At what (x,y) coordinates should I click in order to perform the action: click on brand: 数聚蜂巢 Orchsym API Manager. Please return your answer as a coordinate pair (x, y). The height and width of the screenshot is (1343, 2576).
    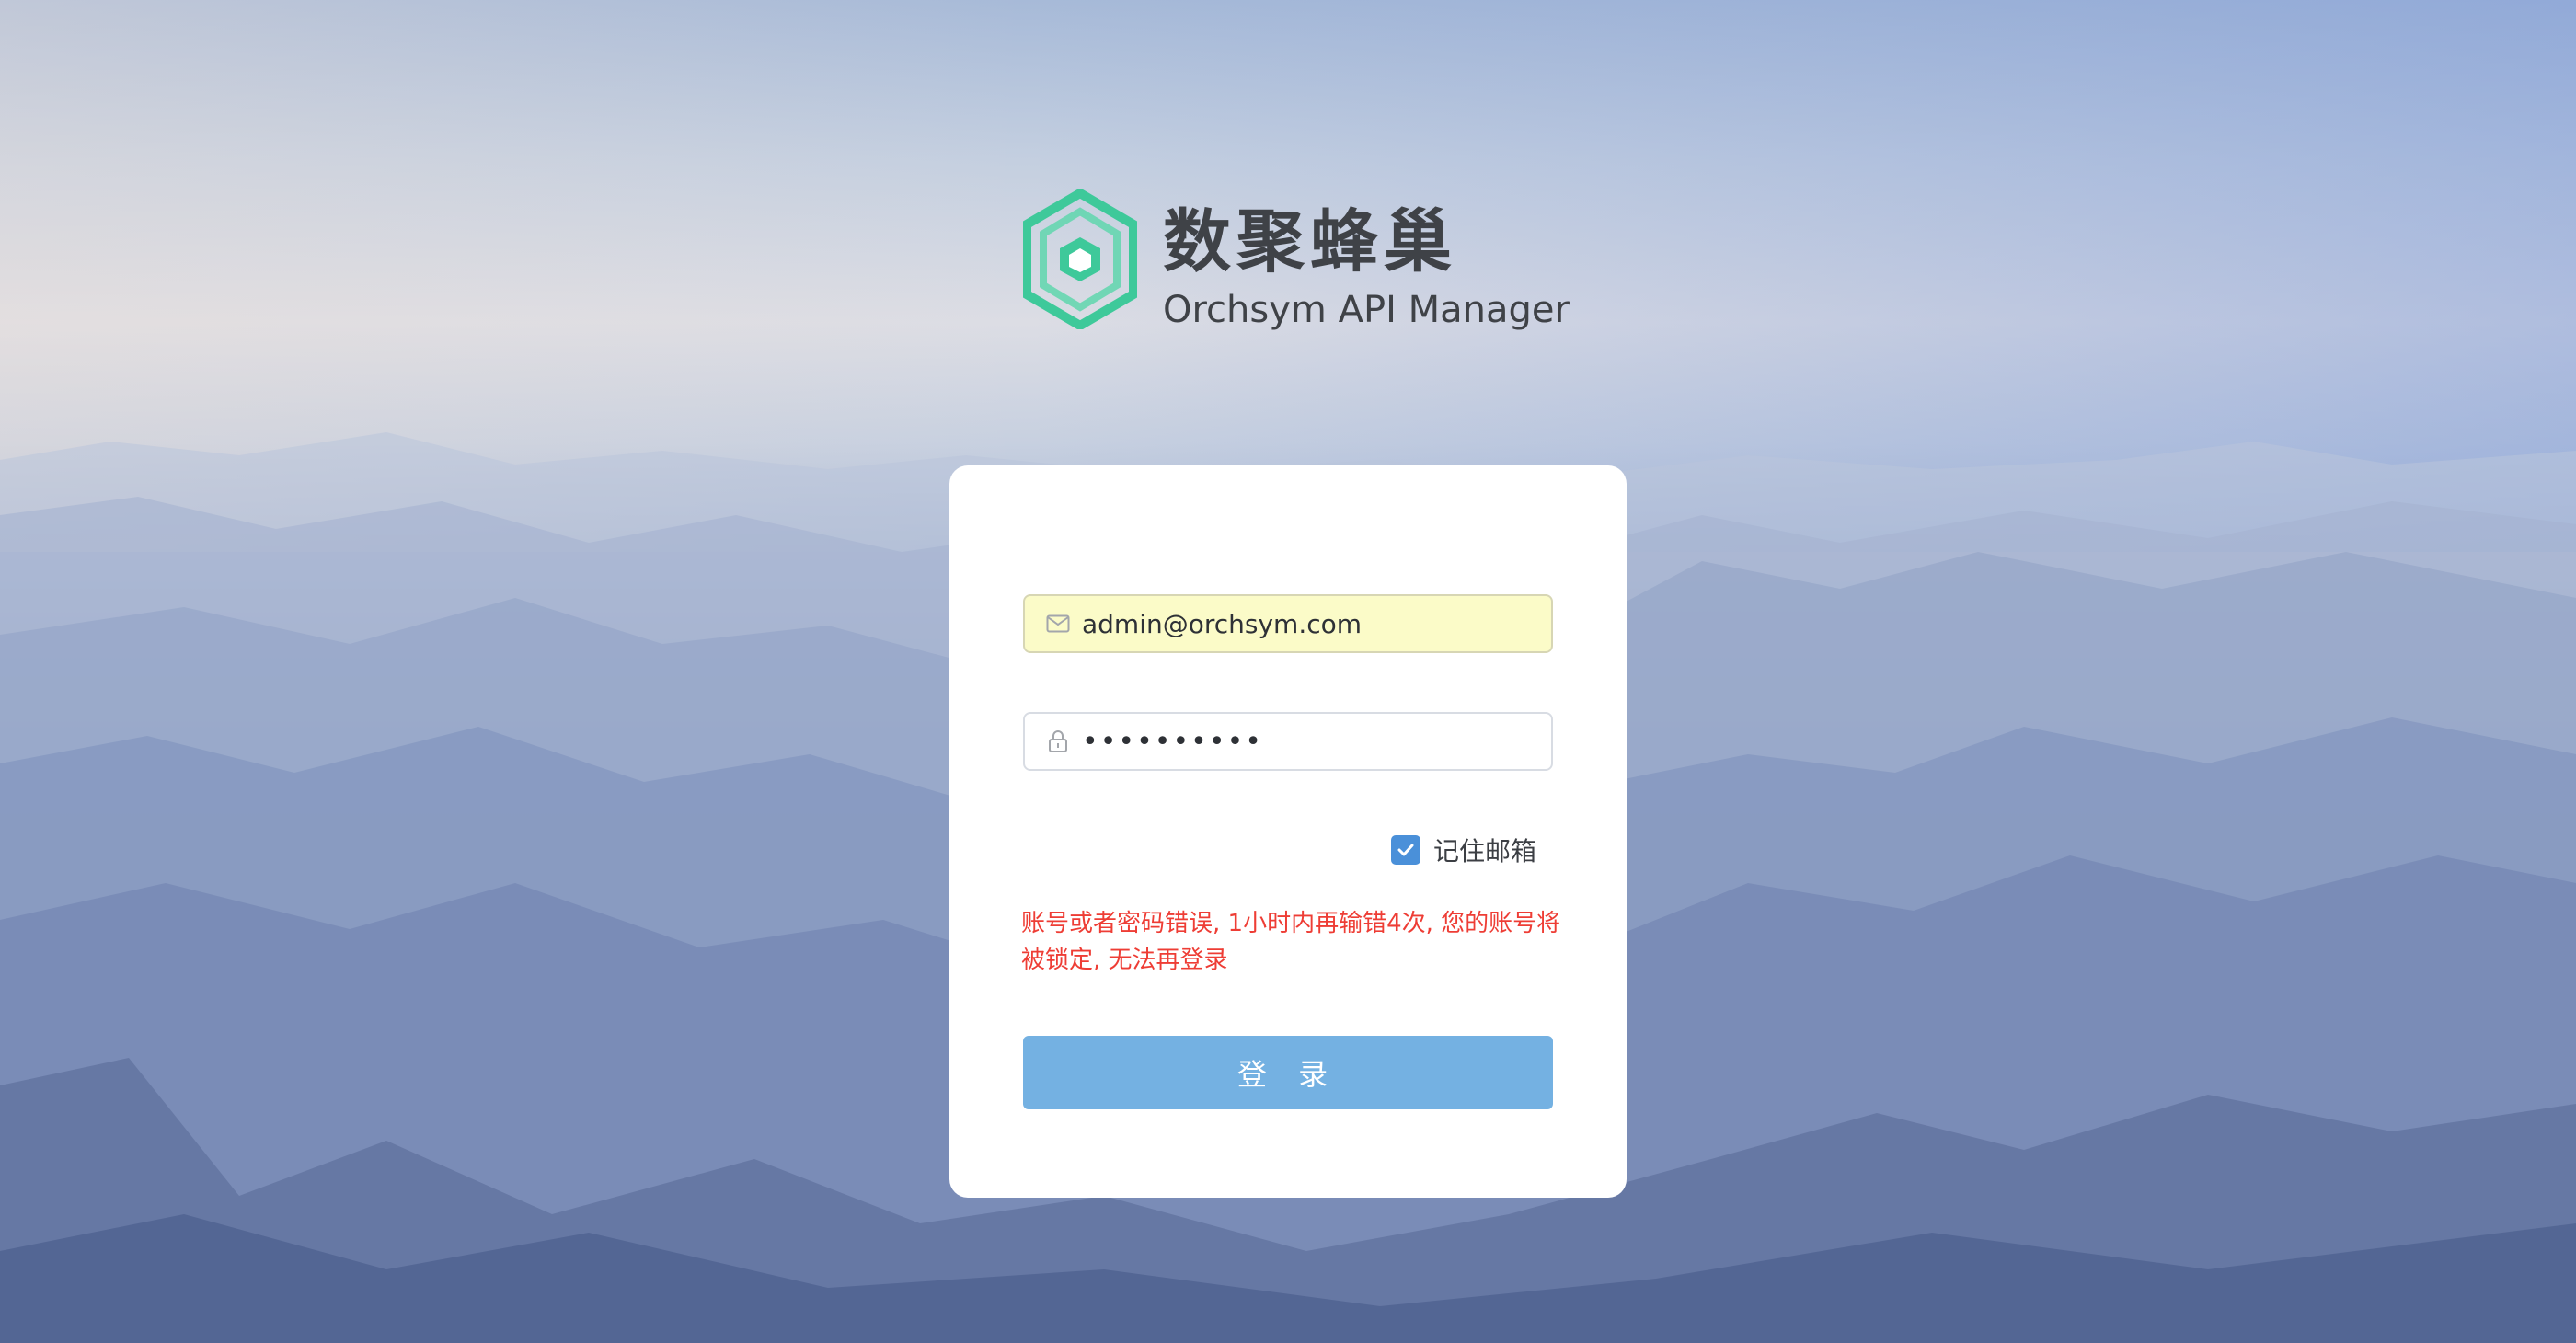
    Looking at the image, I should click on (1296, 263).